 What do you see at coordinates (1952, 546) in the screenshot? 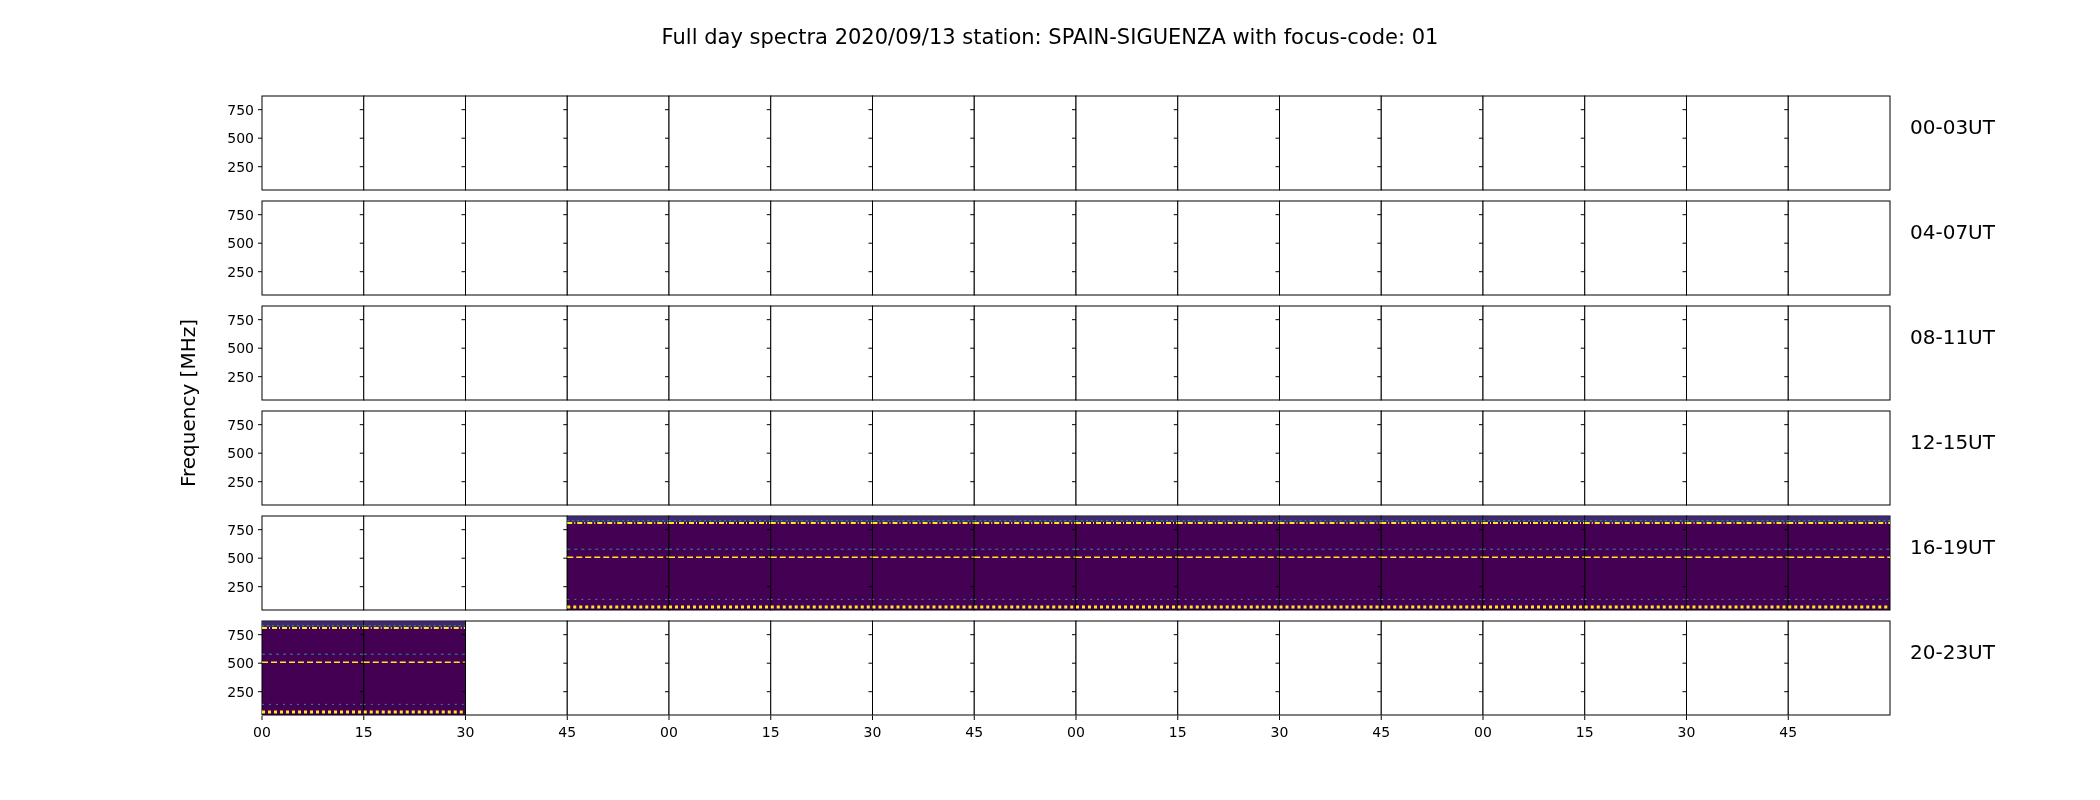
I see `time-range-label: 16-19UT` at bounding box center [1952, 546].